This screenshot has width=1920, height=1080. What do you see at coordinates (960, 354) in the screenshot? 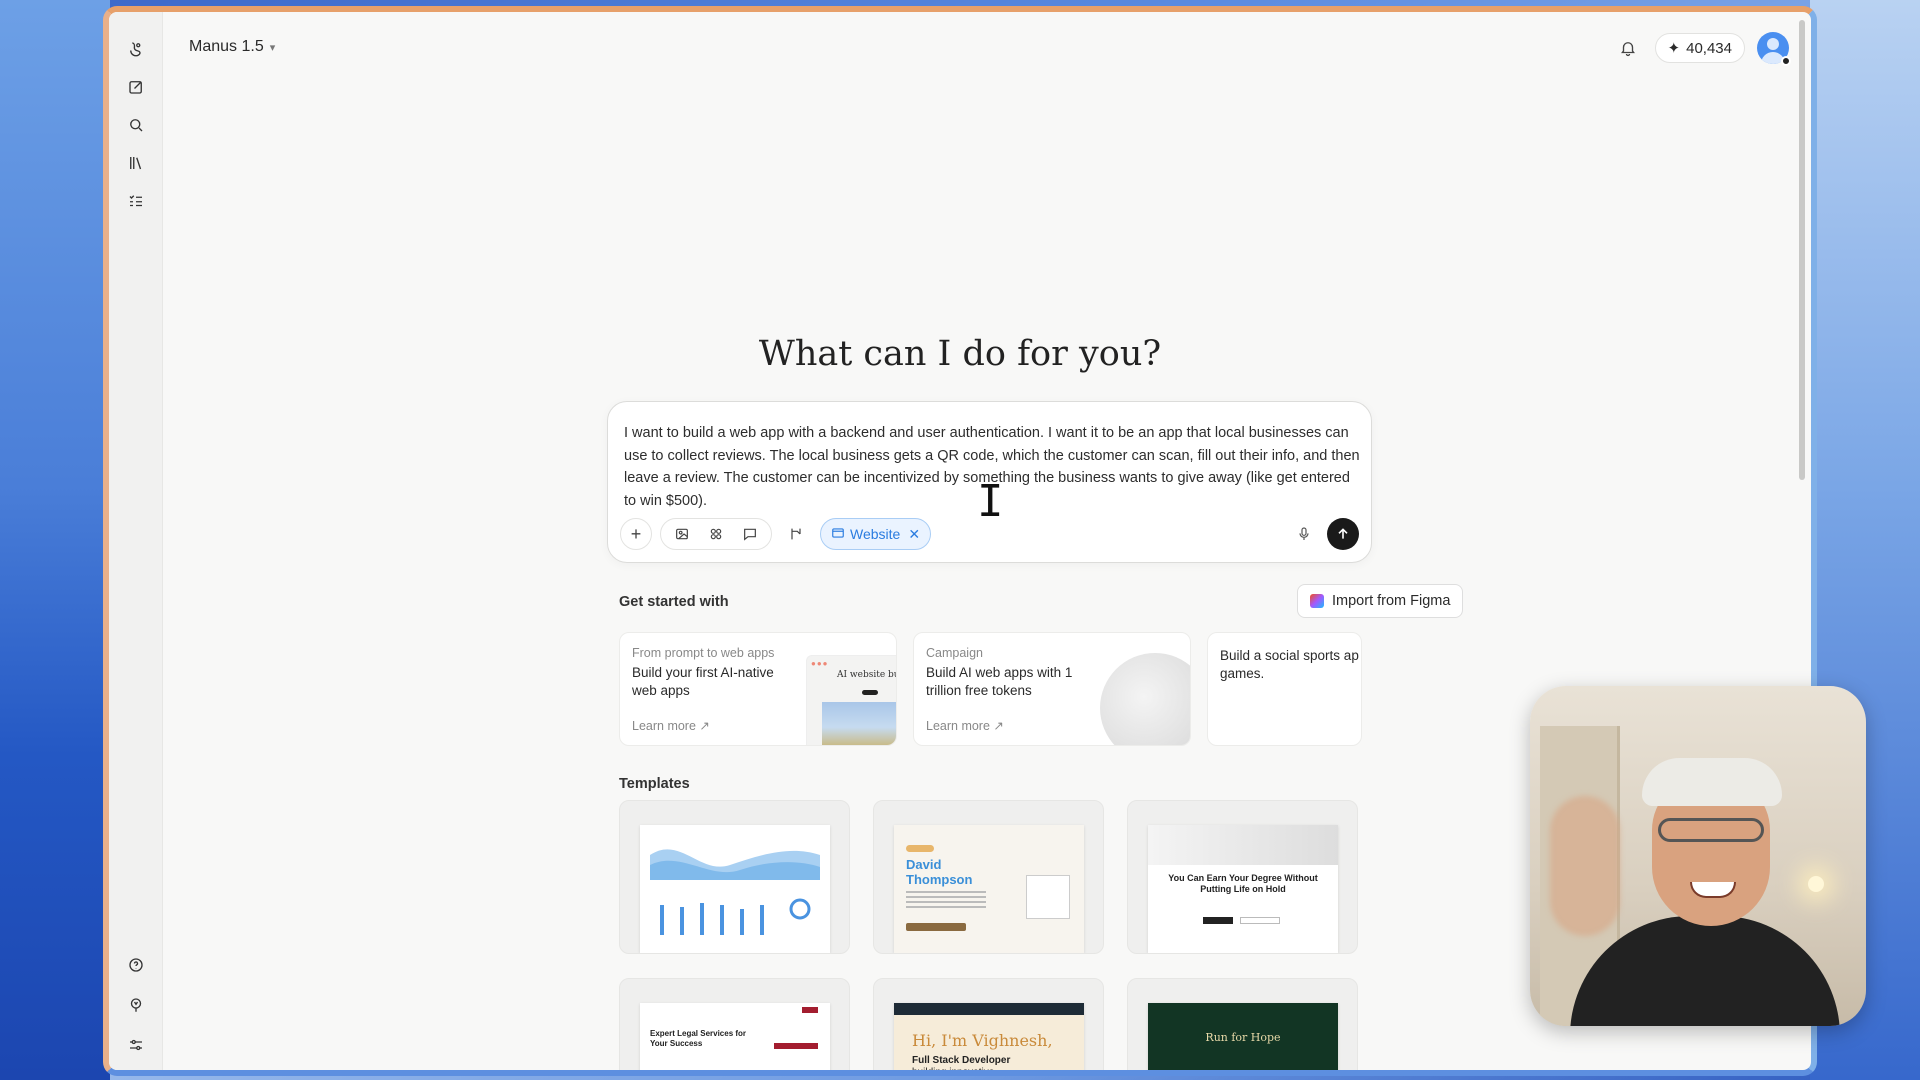
I see `page-title: What can I do for you?` at bounding box center [960, 354].